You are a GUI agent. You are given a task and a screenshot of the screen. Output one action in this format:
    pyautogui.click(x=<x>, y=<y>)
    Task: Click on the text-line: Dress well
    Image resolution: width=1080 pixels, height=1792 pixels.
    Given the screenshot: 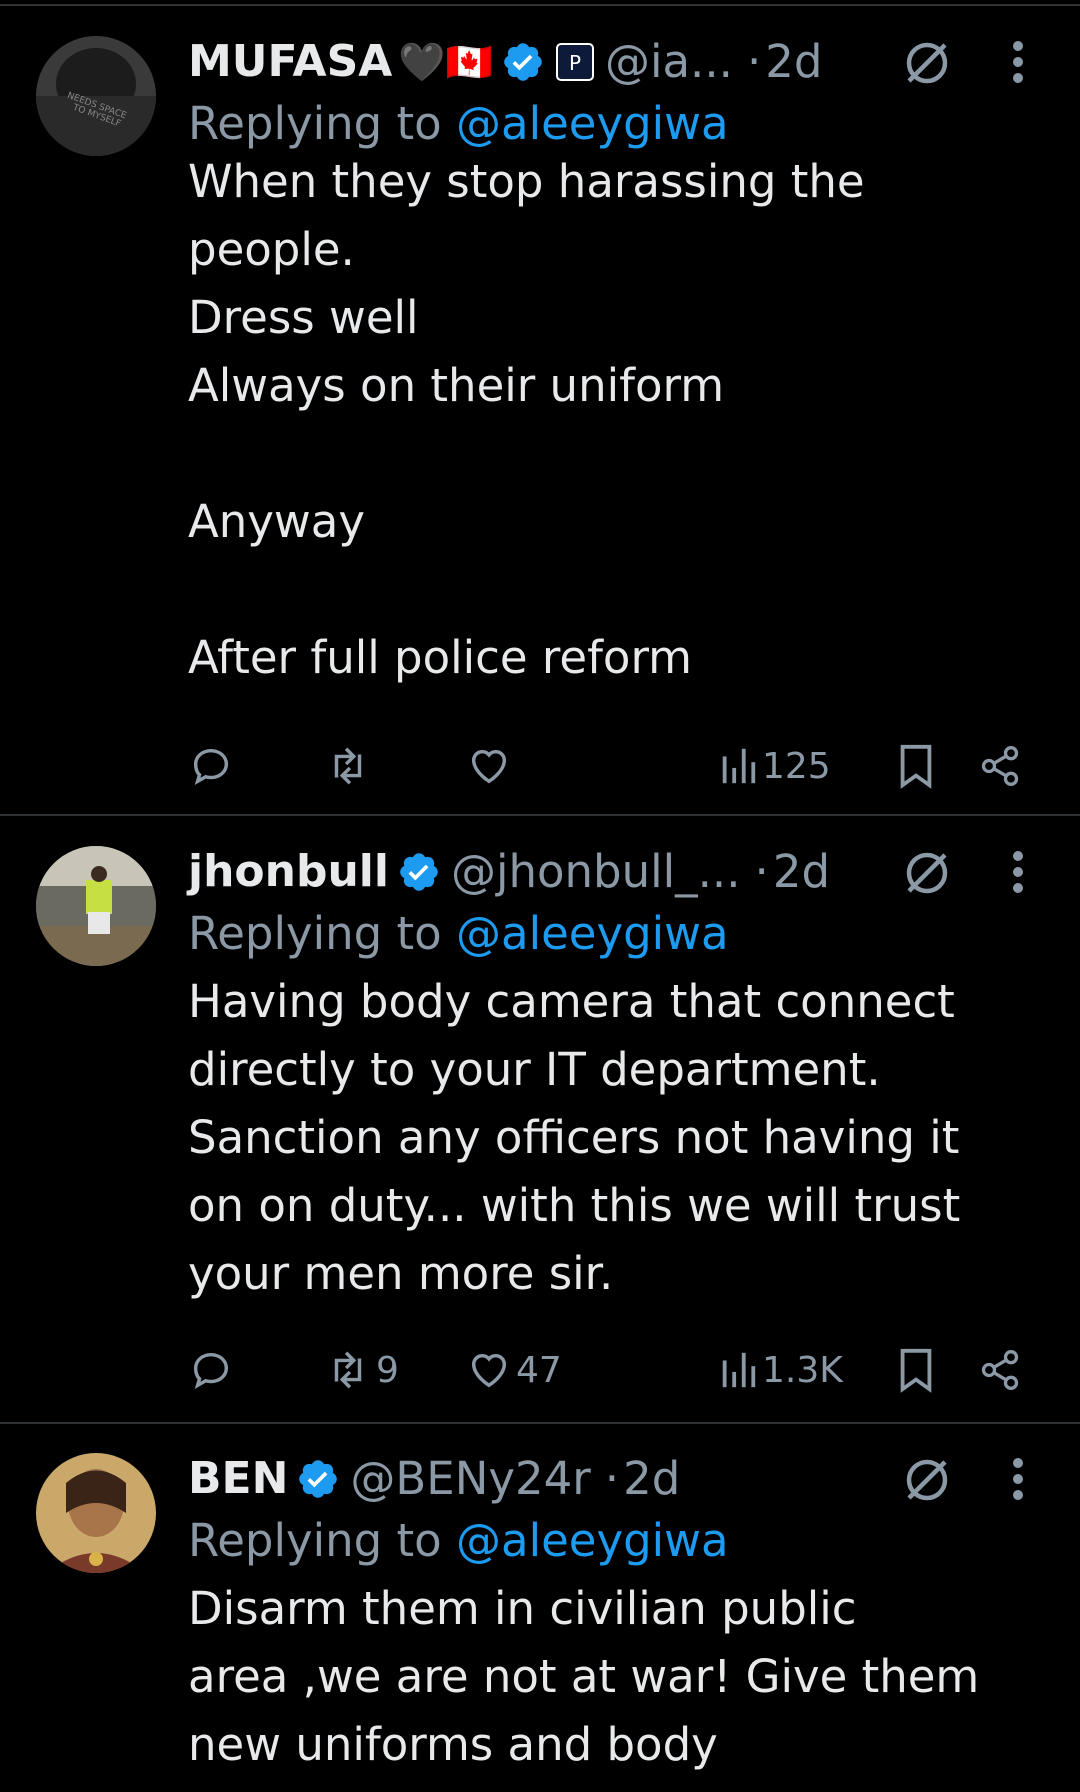 What is the action you would take?
    pyautogui.click(x=303, y=317)
    